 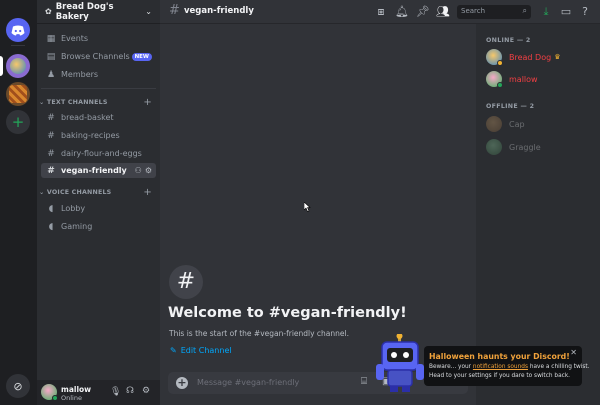 I want to click on bell-icon: 🔔︎, so click(x=402, y=12).